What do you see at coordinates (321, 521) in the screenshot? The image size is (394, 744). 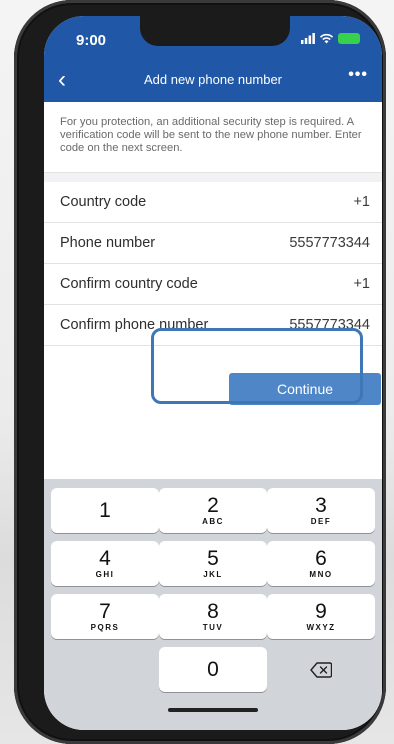 I see `key-letters: DEF` at bounding box center [321, 521].